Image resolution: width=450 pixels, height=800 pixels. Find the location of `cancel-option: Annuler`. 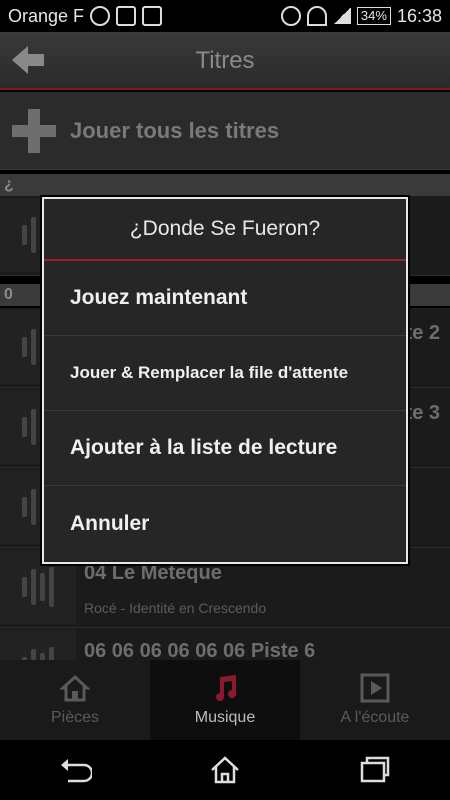

cancel-option: Annuler is located at coordinates (225, 523).